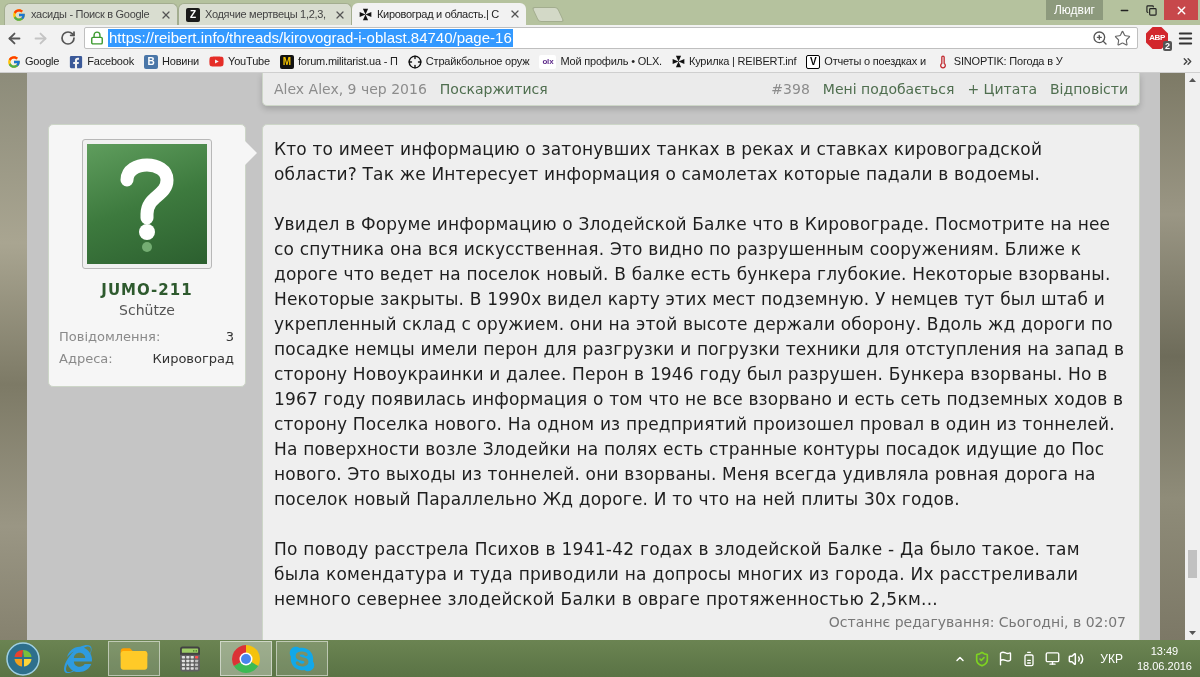 This screenshot has height=677, width=1200. I want to click on browser-tab: Z Ходячие мертвецы 1,2,3,, so click(265, 14).